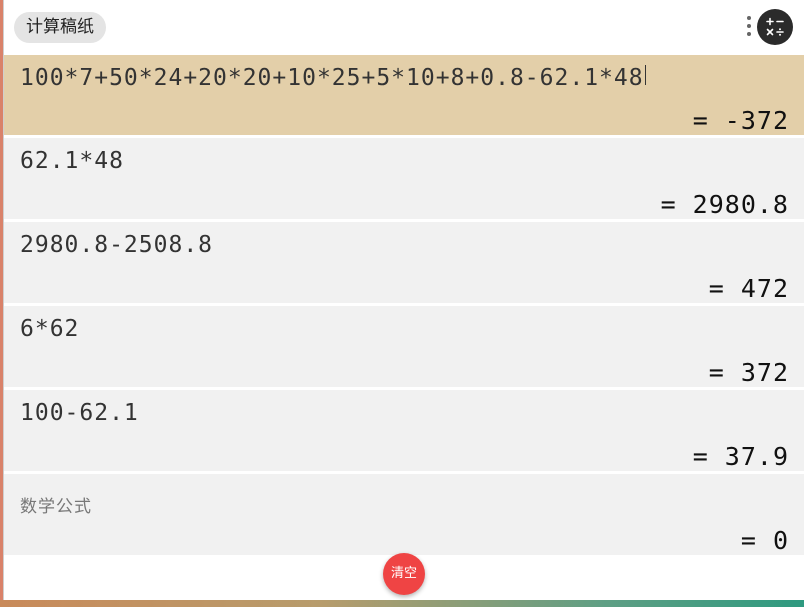 The height and width of the screenshot is (607, 804). I want to click on calculator-operators-icon, so click(775, 27).